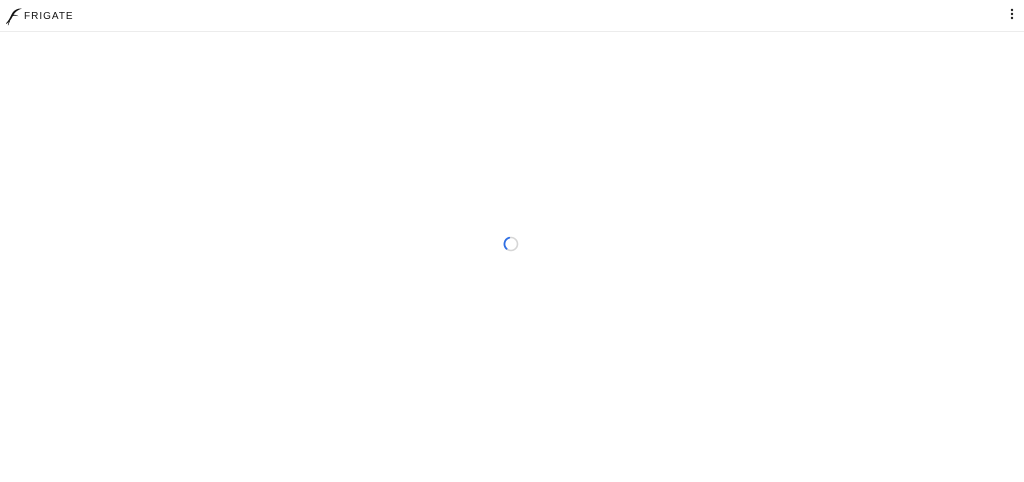  I want to click on spinner-icon, so click(511, 244).